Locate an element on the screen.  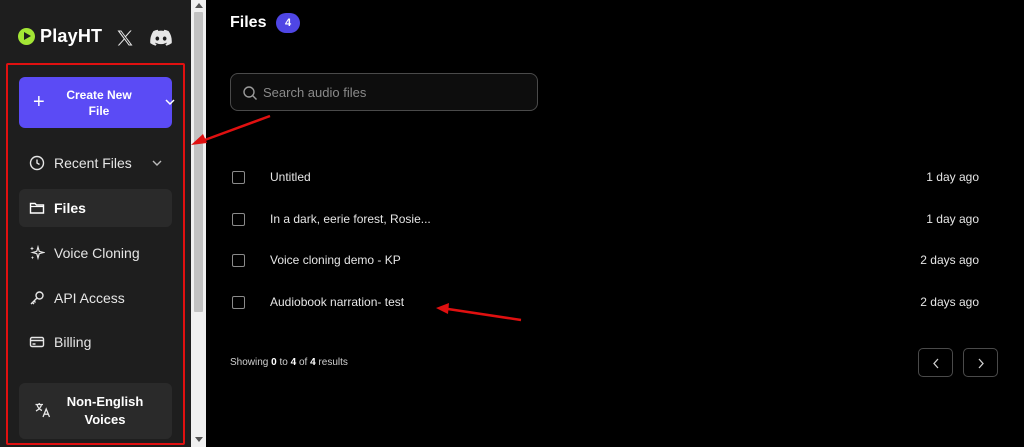
file-row: Voice cloning demo - KP 2 days ago is located at coordinates (610, 260).